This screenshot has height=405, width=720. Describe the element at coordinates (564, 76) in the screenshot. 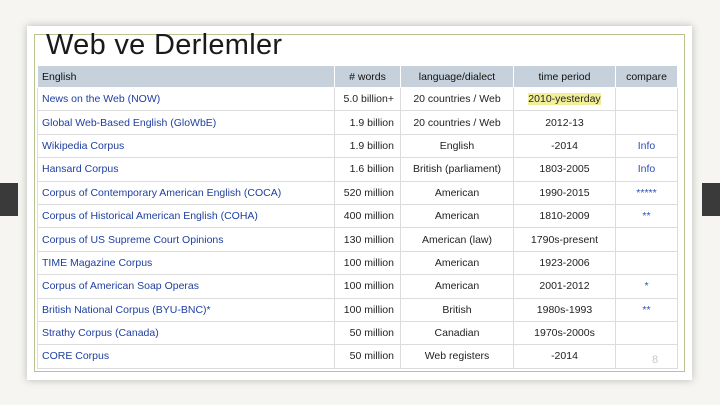

I see `header-period: time period` at that location.